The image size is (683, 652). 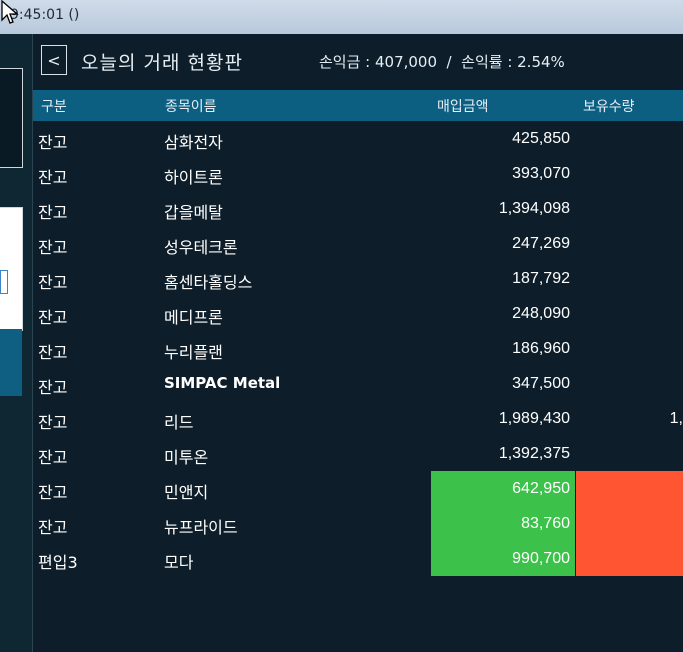 What do you see at coordinates (193, 352) in the screenshot?
I see `row-stock-name: 누리플랜` at bounding box center [193, 352].